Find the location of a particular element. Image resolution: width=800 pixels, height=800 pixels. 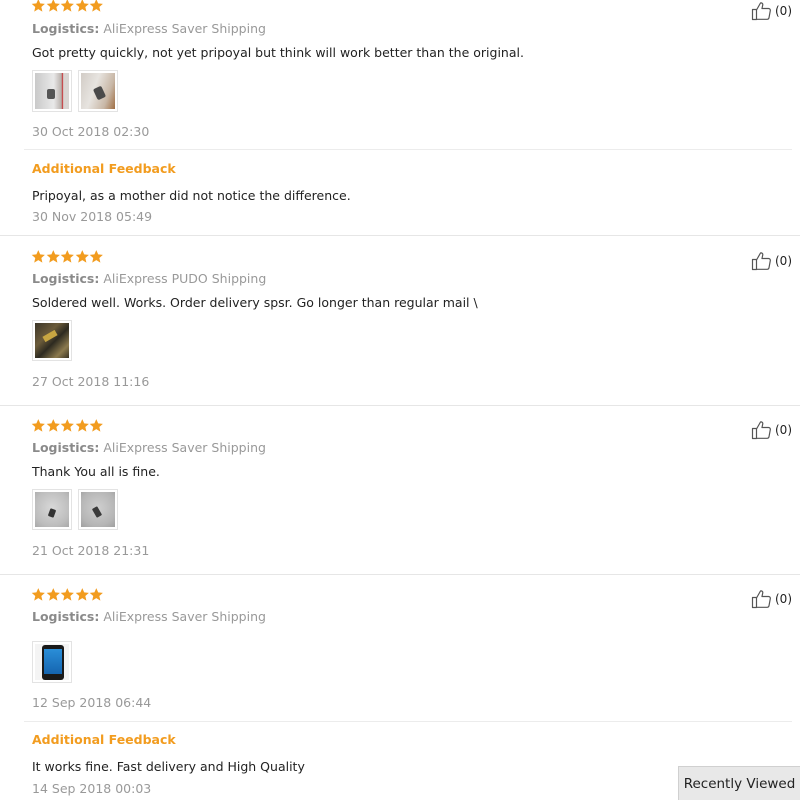

recently-viewed-tab: Recently Viewed is located at coordinates (739, 783).